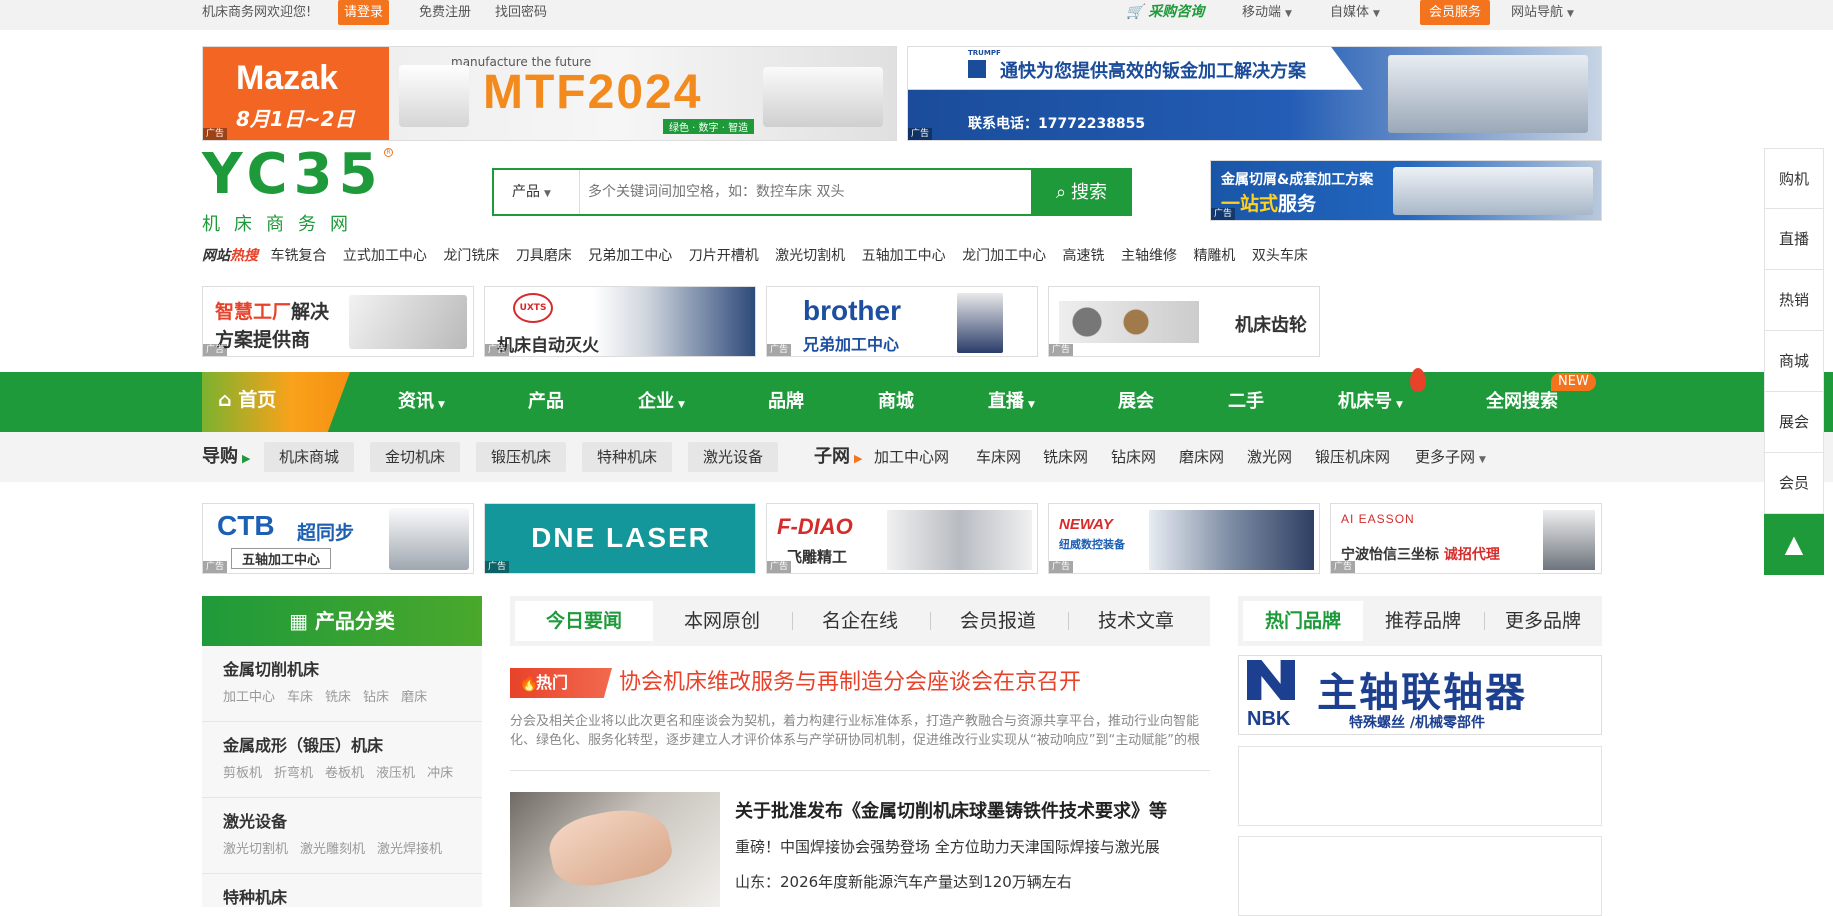  What do you see at coordinates (1184, 321) in the screenshot?
I see `gear-ad: 机床齿轮 广告` at bounding box center [1184, 321].